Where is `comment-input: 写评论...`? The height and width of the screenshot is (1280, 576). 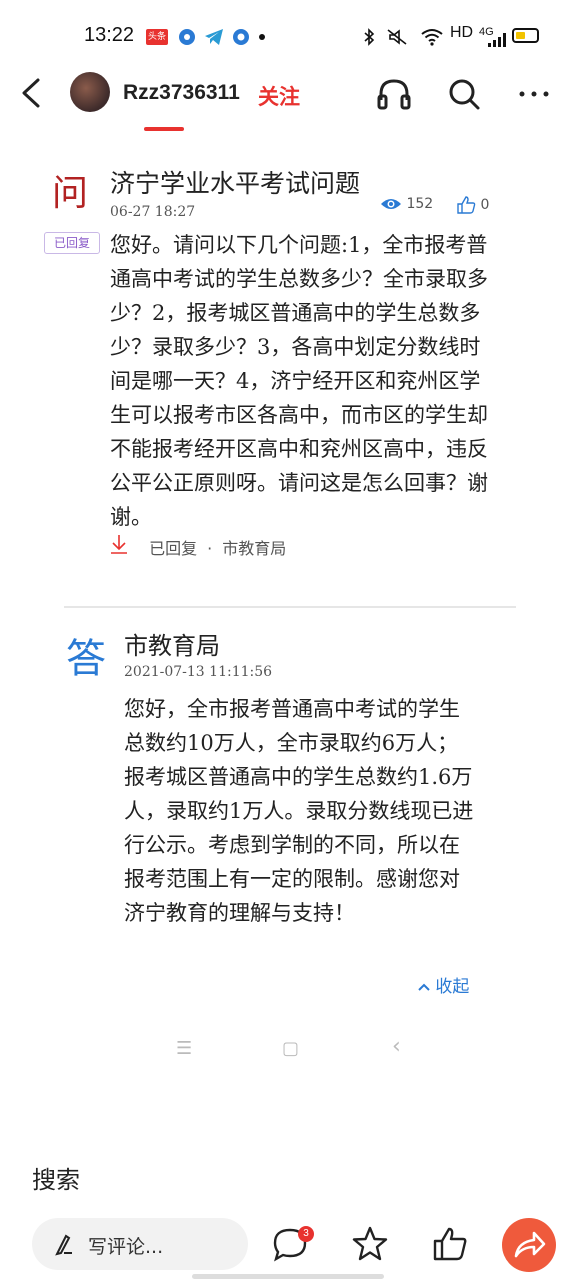
comment-input: 写评论... is located at coordinates (140, 1244).